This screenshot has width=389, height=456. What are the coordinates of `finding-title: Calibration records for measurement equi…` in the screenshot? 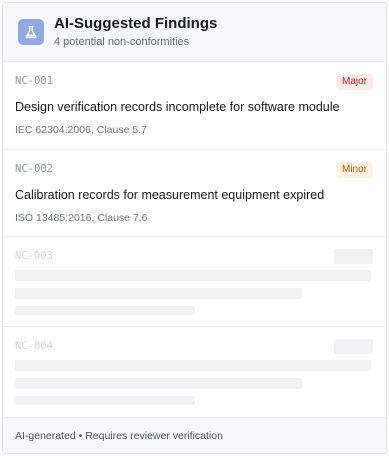 It's located at (170, 195).